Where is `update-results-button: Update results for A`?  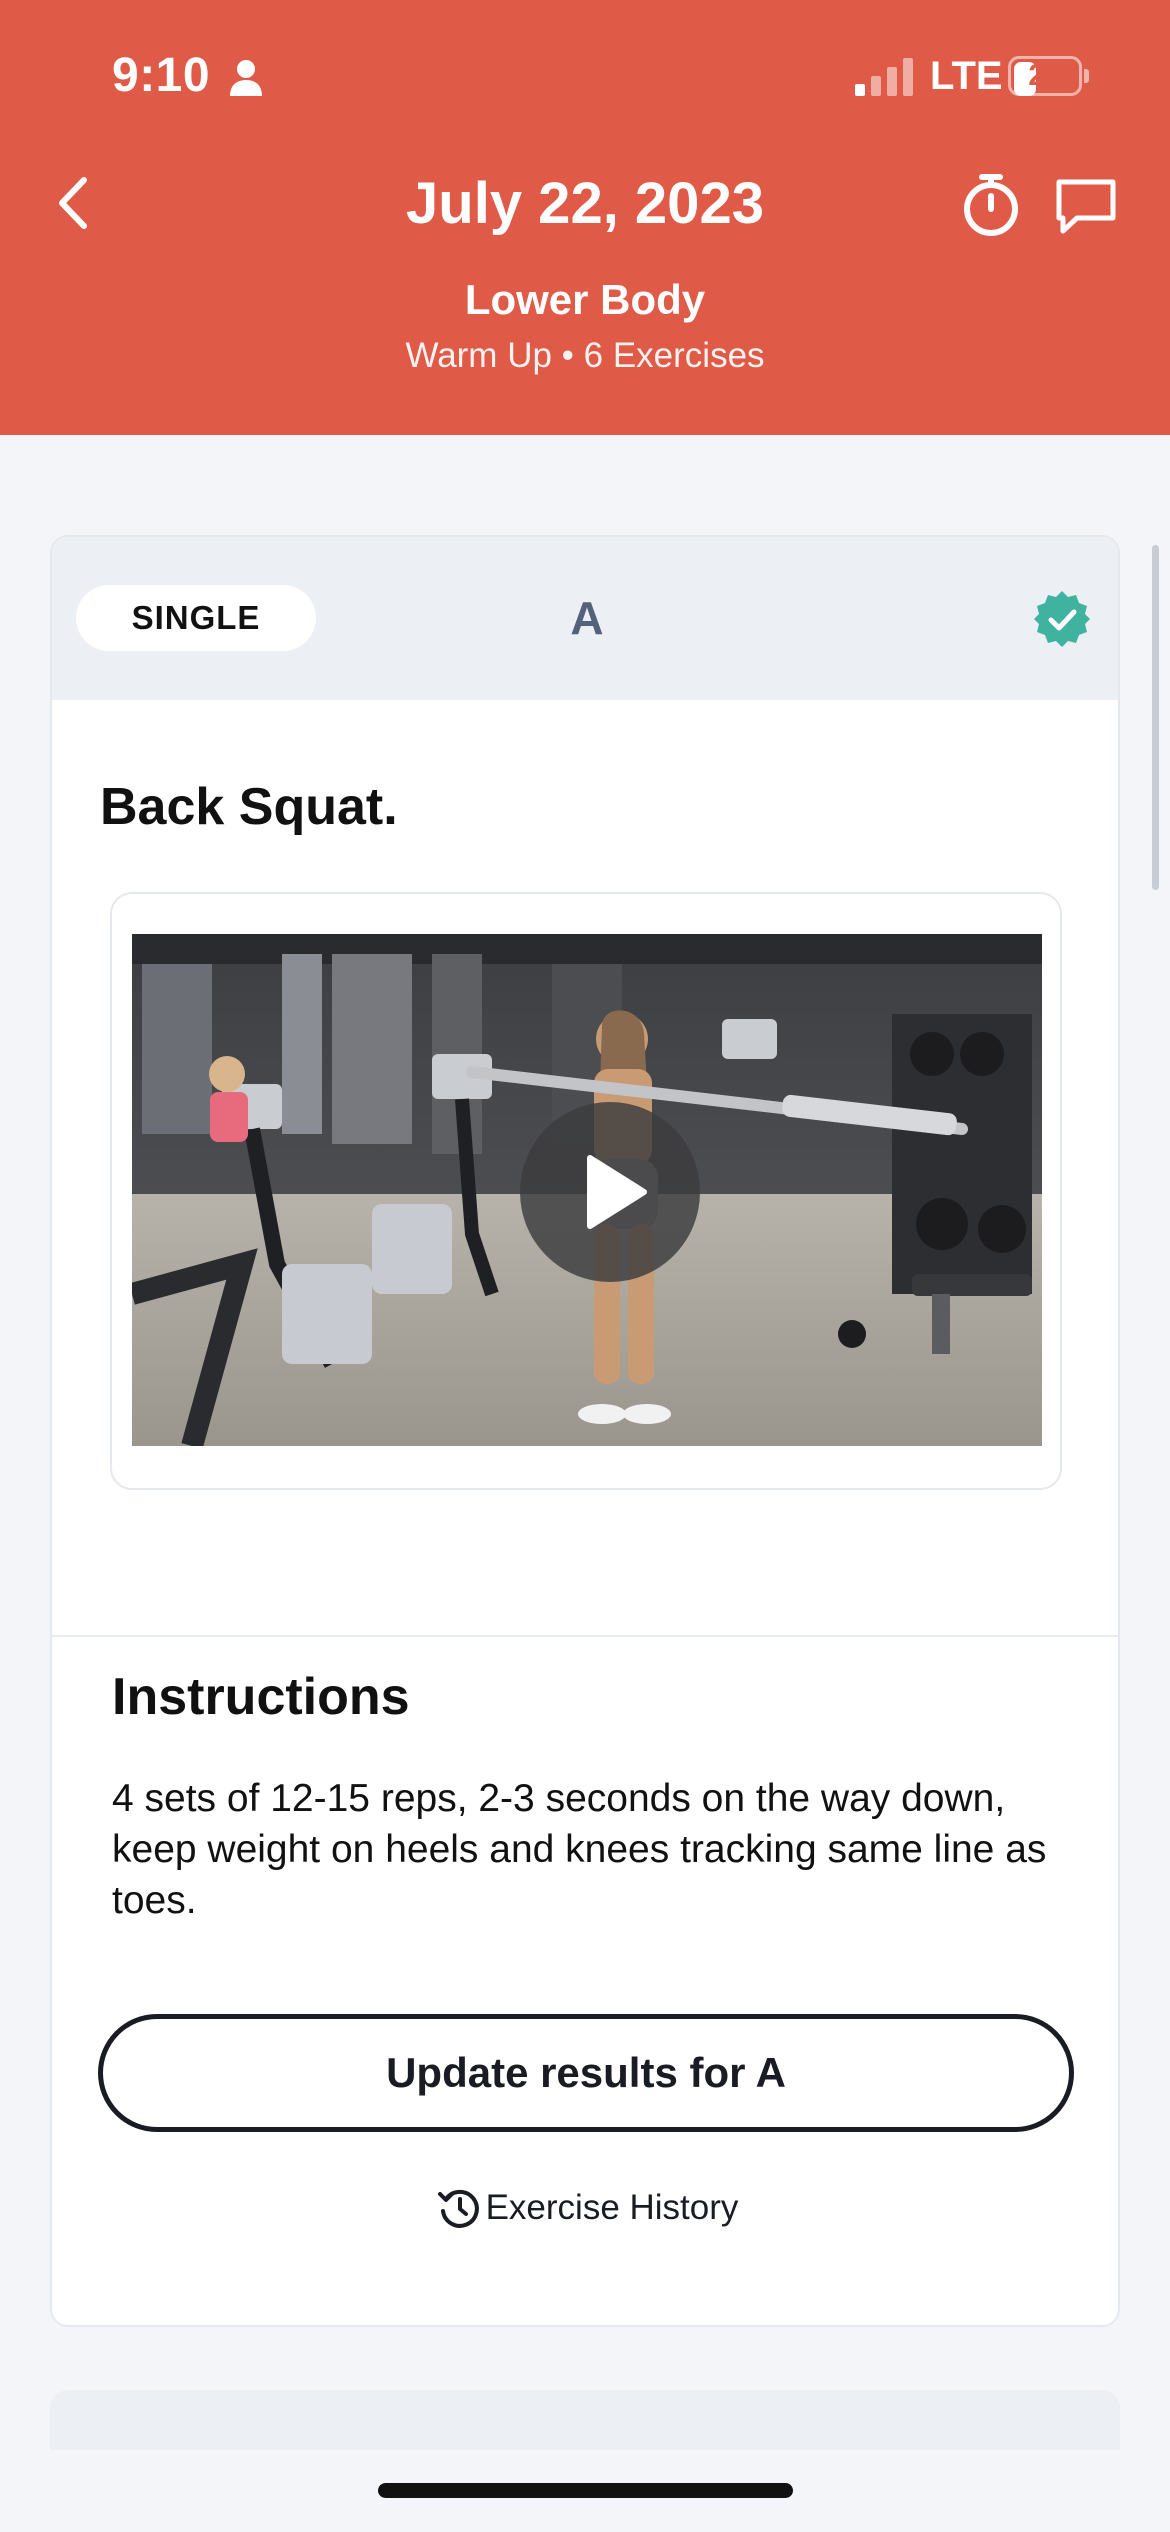
update-results-button: Update results for A is located at coordinates (586, 2073).